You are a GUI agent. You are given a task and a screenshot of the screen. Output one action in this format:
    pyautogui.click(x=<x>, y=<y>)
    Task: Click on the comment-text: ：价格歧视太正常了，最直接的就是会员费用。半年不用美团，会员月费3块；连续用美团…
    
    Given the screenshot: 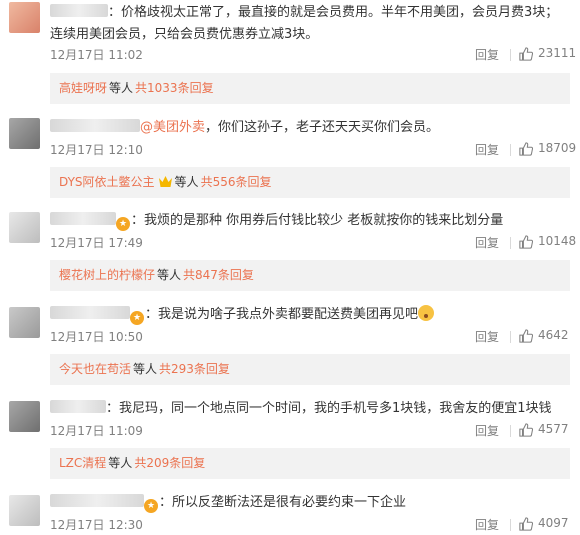 What is the action you would take?
    pyautogui.click(x=304, y=23)
    